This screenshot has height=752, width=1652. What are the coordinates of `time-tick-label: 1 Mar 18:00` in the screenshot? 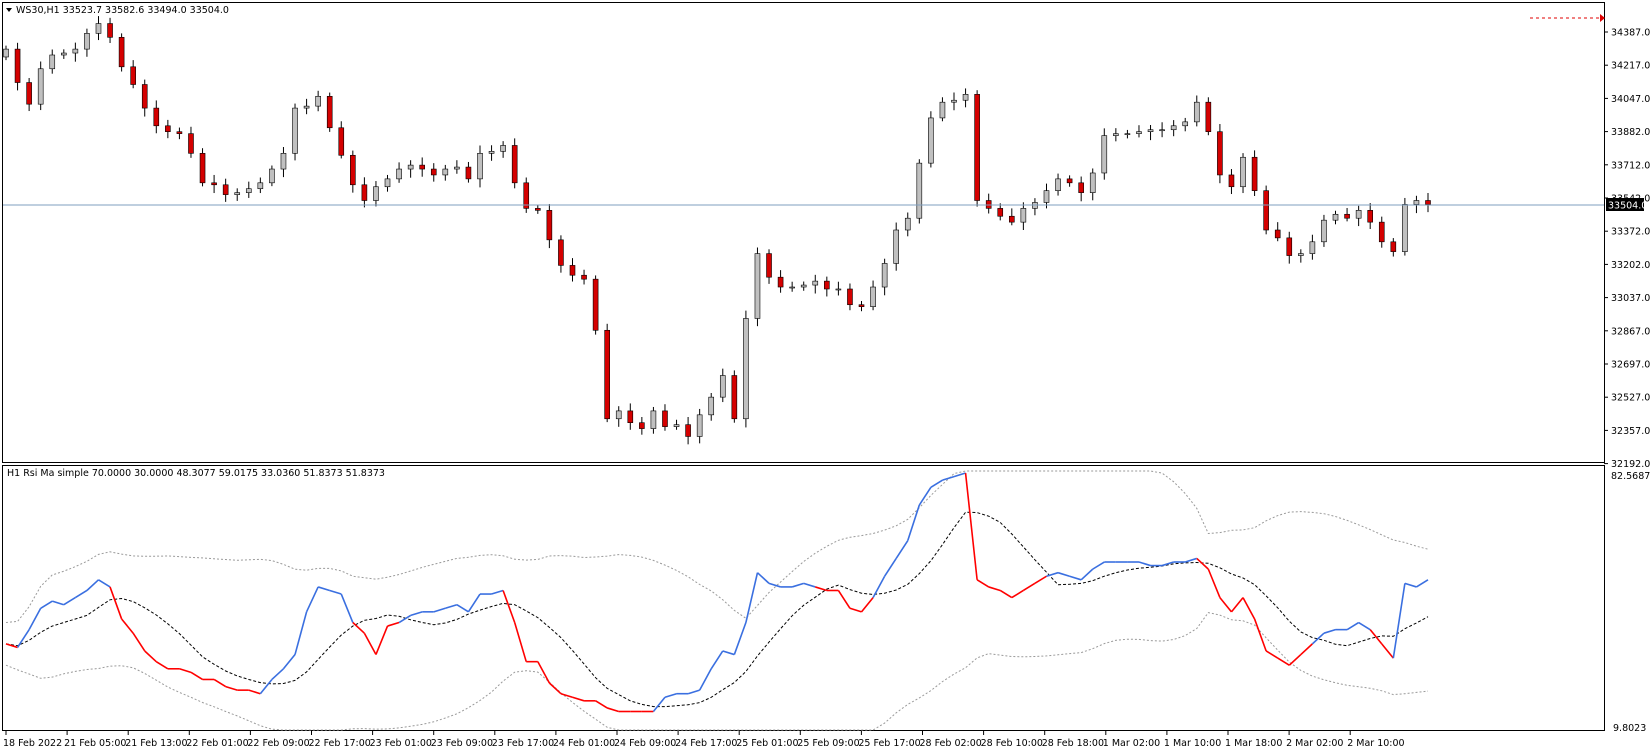 It's located at (1253, 743).